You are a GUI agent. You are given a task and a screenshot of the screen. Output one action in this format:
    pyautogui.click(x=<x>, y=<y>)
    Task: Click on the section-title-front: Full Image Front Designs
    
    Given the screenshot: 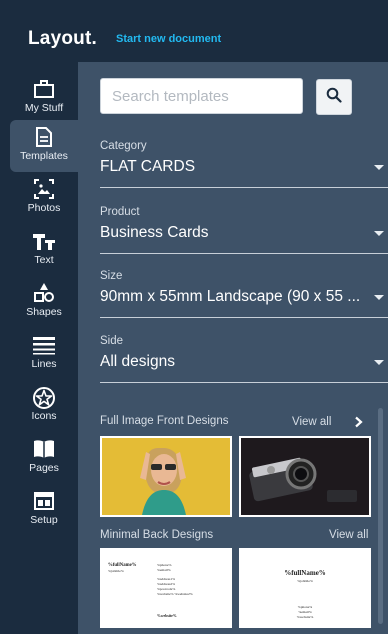 What is the action you would take?
    pyautogui.click(x=164, y=421)
    